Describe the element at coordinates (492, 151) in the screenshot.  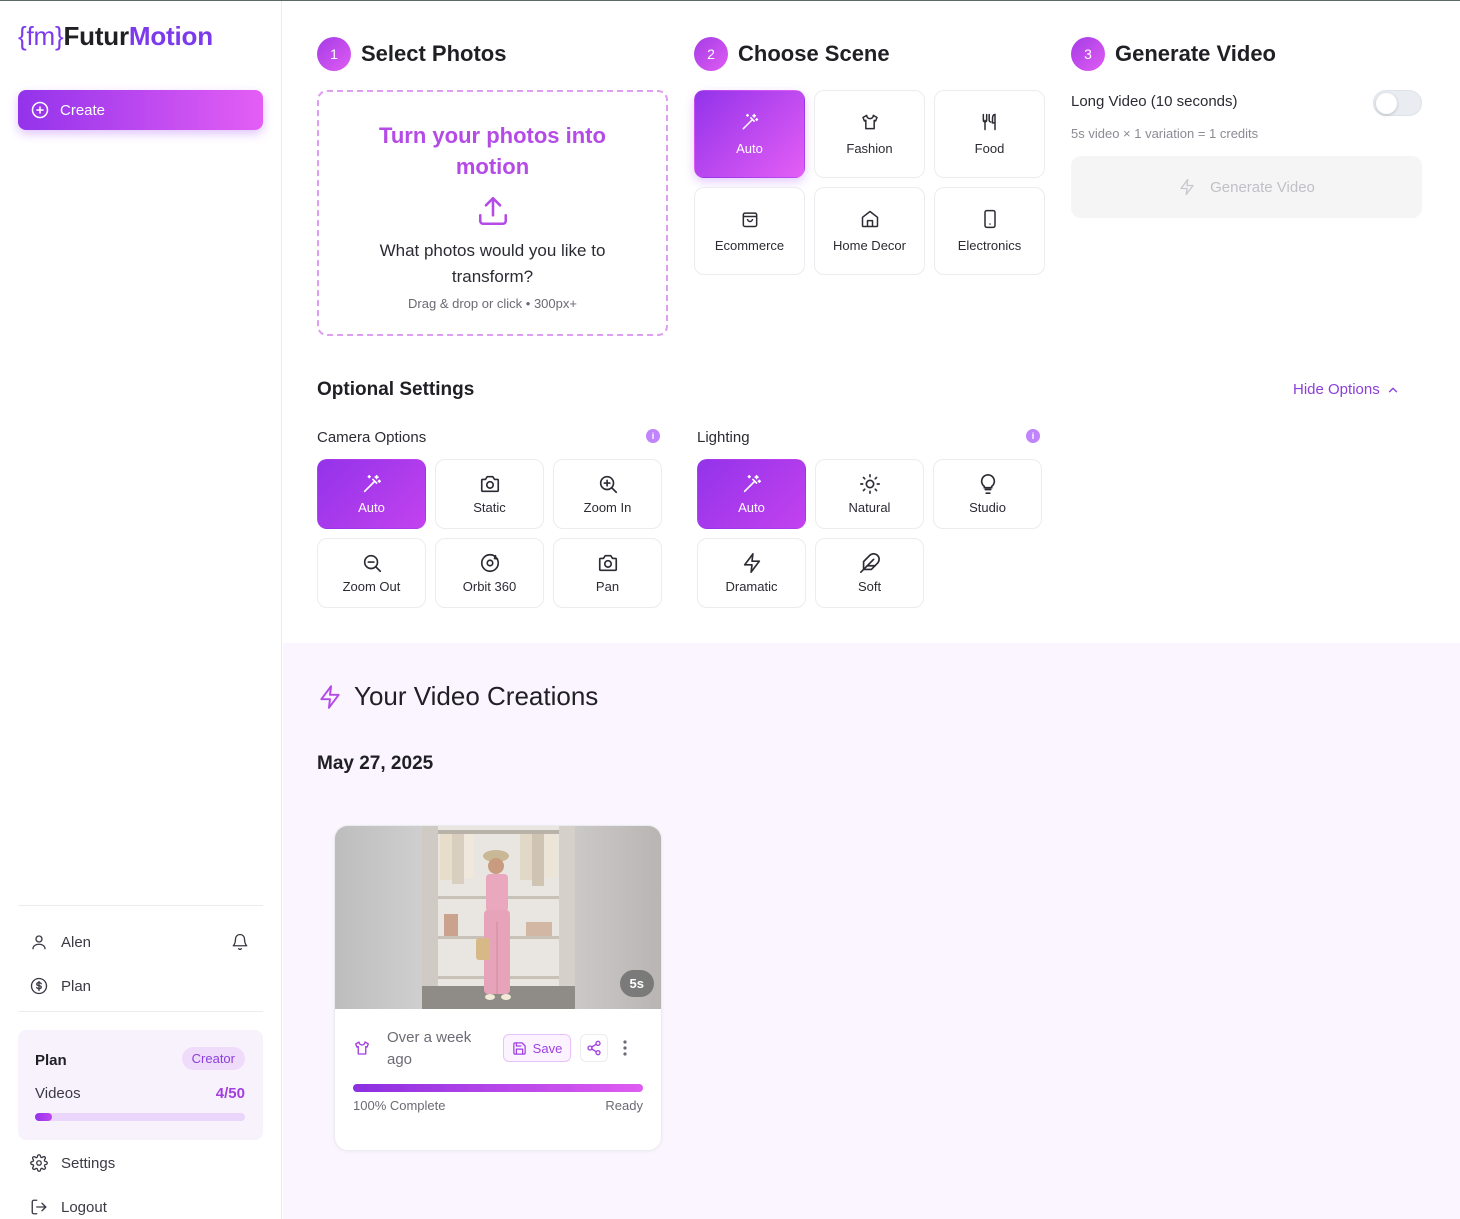
I see `dropzone-heading: Turn your photos into motion` at that location.